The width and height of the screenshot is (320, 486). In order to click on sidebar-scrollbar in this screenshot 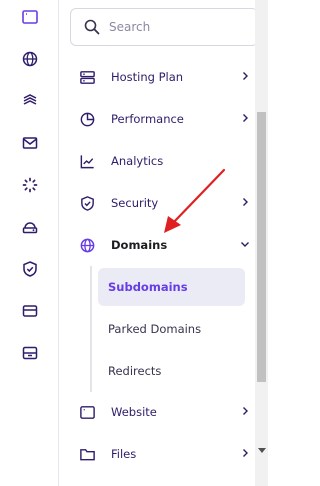, I will do `click(261, 243)`.